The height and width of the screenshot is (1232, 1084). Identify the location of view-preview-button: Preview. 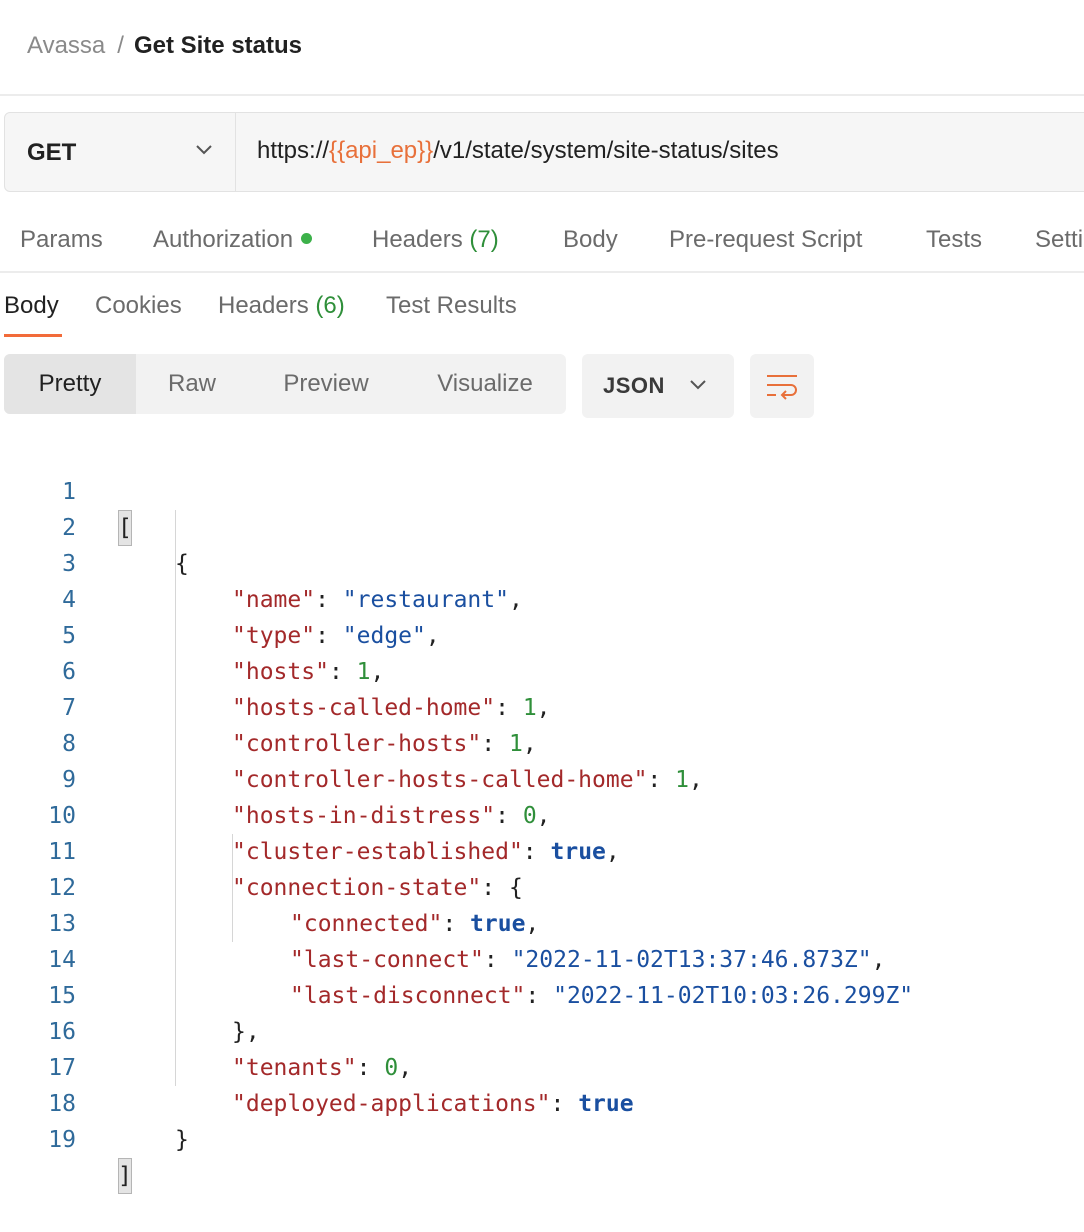
(326, 384).